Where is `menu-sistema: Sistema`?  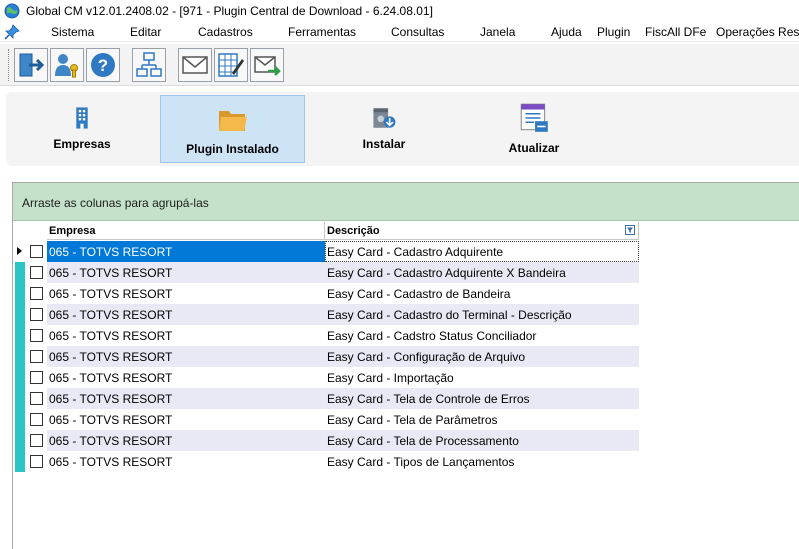 menu-sistema: Sistema is located at coordinates (72, 32).